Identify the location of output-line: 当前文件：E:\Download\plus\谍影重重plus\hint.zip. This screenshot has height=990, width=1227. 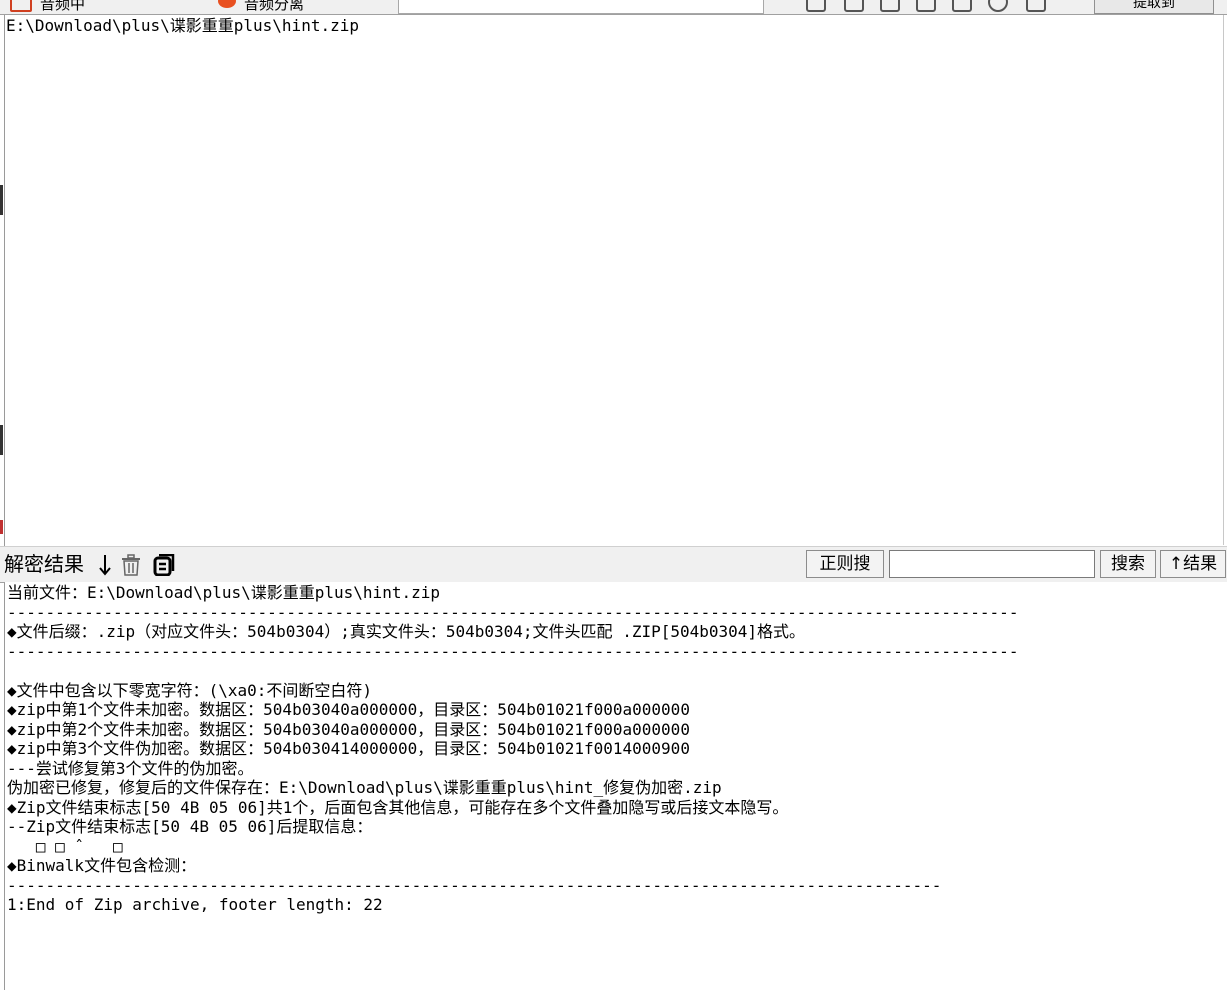
(223, 592).